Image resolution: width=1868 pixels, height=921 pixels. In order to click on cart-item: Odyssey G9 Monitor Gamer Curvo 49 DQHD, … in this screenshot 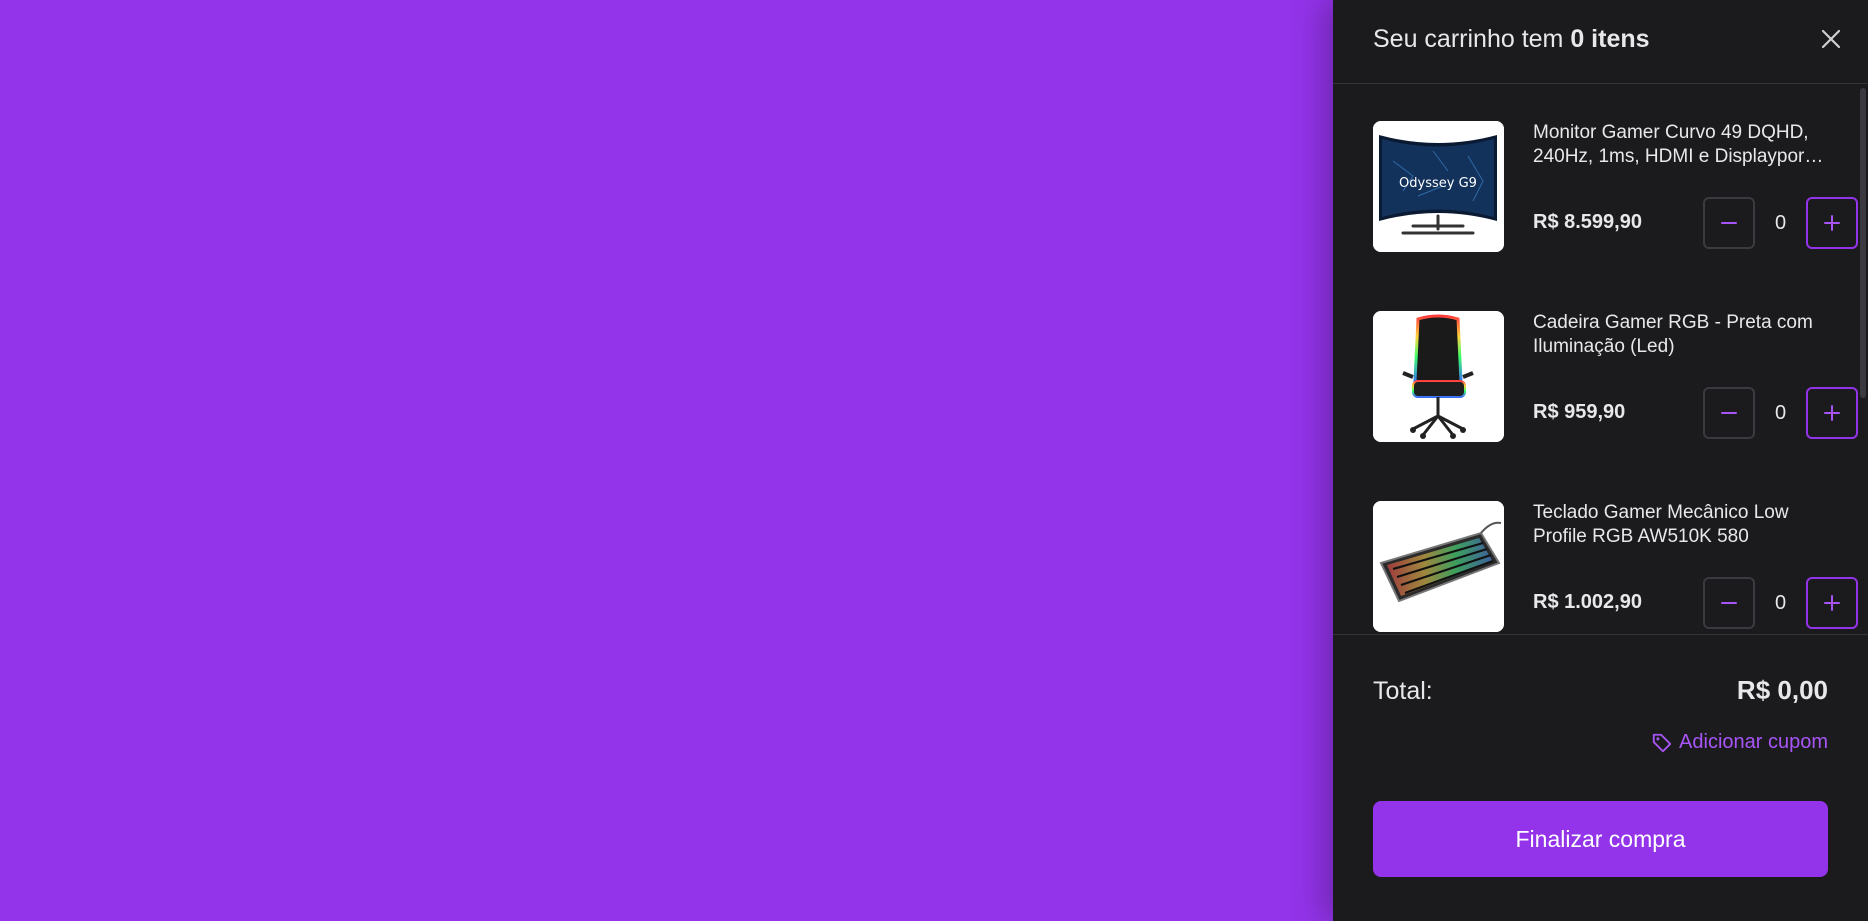, I will do `click(1615, 187)`.